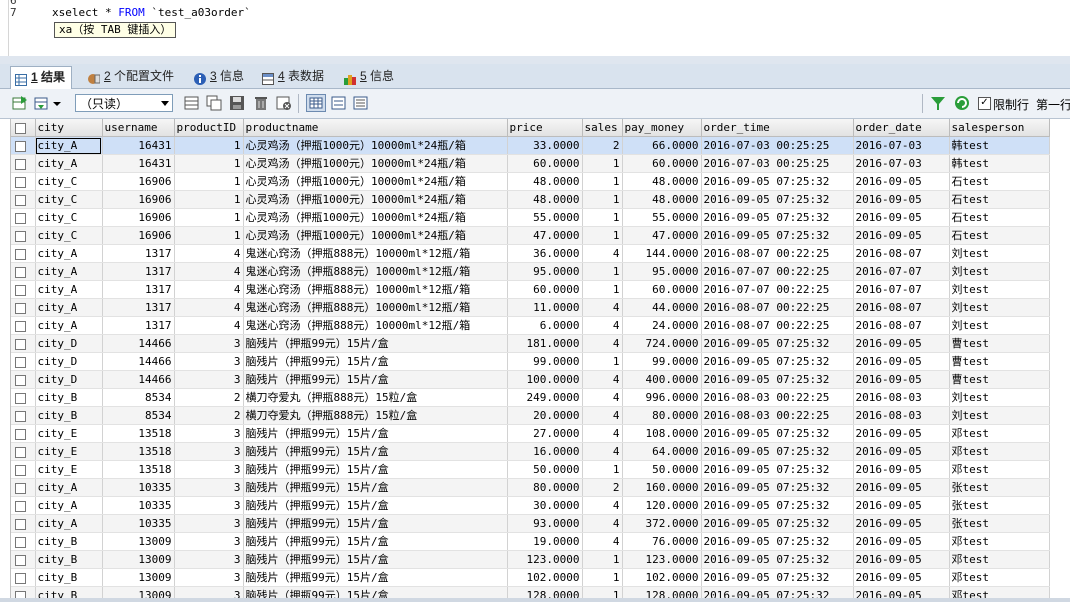 The image size is (1070, 602). Describe the element at coordinates (662, 577) in the screenshot. I see `cell-pay_money: 102.0000` at that location.